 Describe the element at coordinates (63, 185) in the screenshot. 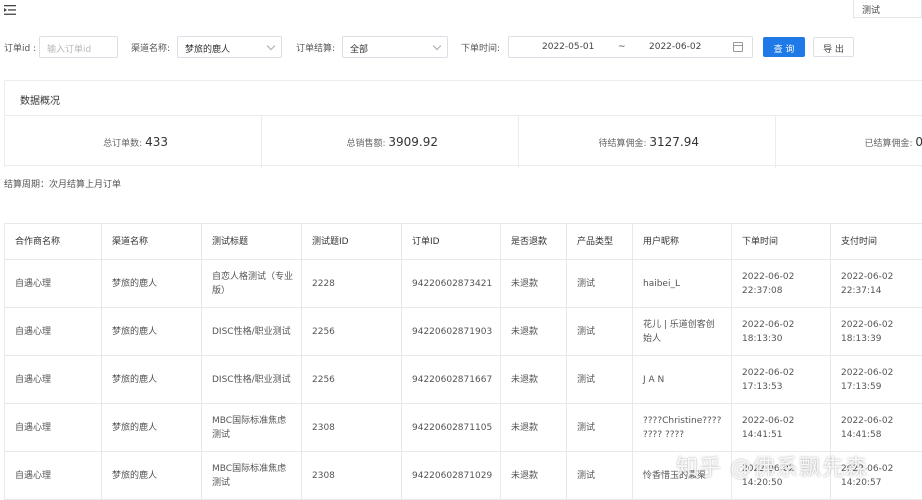

I see `settlement-cycle-note: 结算周期：次月结算上月订单` at that location.